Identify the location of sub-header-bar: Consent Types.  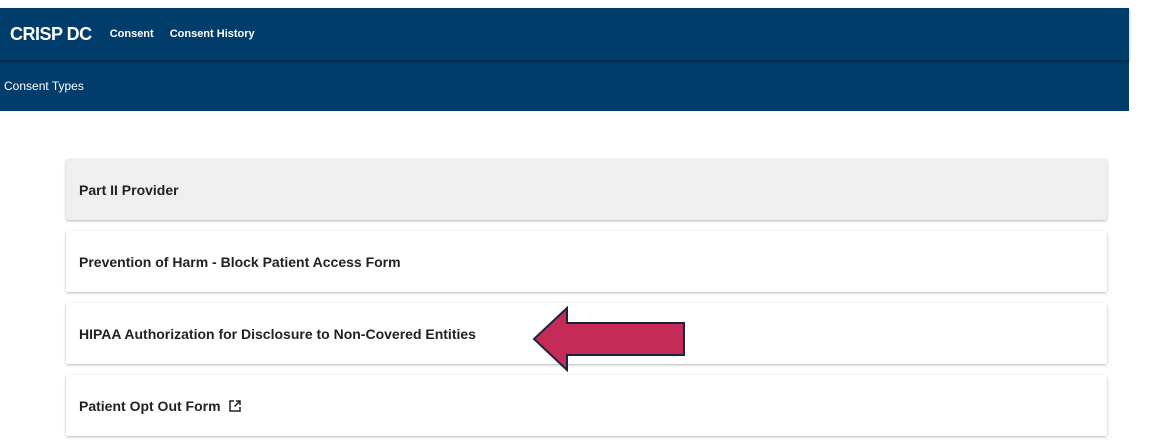
(564, 85).